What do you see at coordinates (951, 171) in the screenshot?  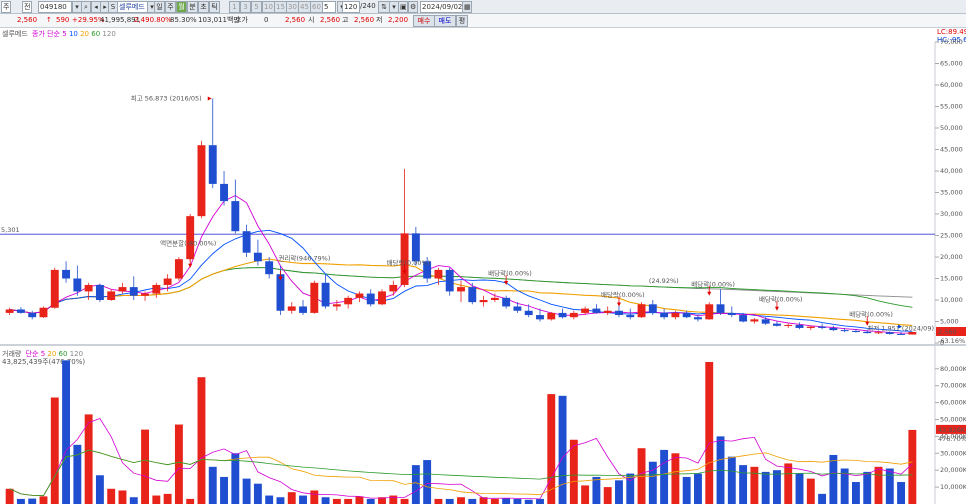 I see `price-axis-label: 40,000` at bounding box center [951, 171].